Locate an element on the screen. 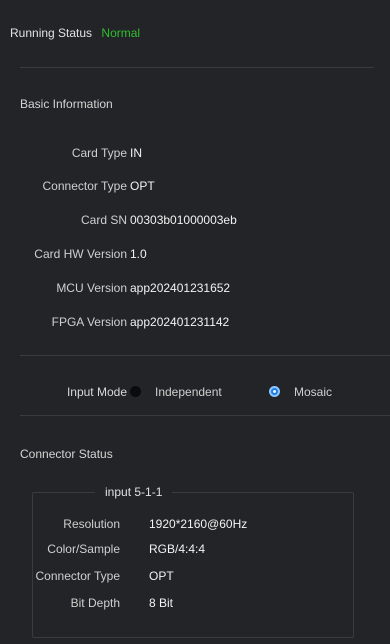  resolution-value: 1920*2160@60Hz is located at coordinates (198, 524).